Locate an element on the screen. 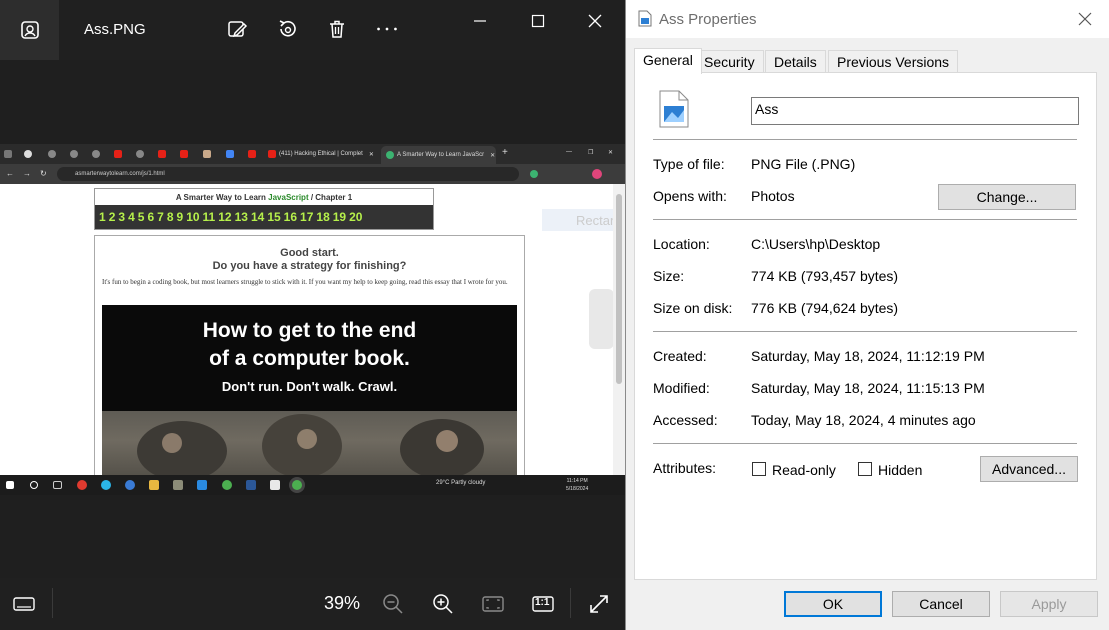 Image resolution: width=1109 pixels, height=630 pixels. fullscreen-icon is located at coordinates (599, 604).